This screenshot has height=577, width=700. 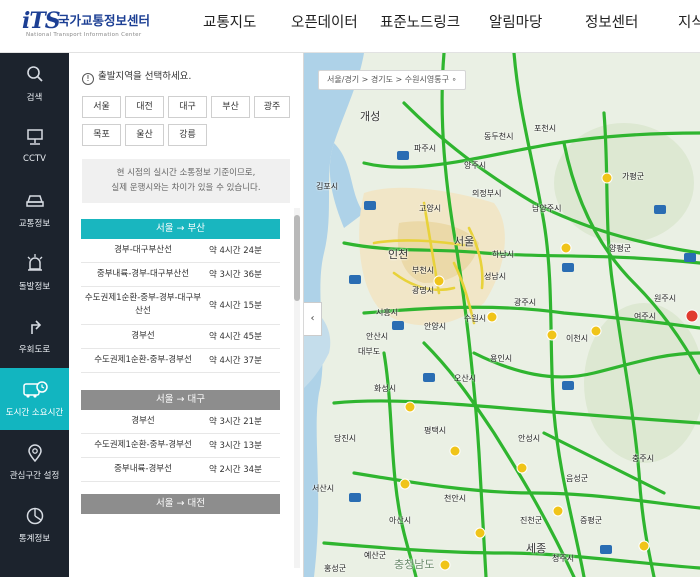 I want to click on route-row: 중부내륙-경부선 약 2시간 34분, so click(x=180, y=470).